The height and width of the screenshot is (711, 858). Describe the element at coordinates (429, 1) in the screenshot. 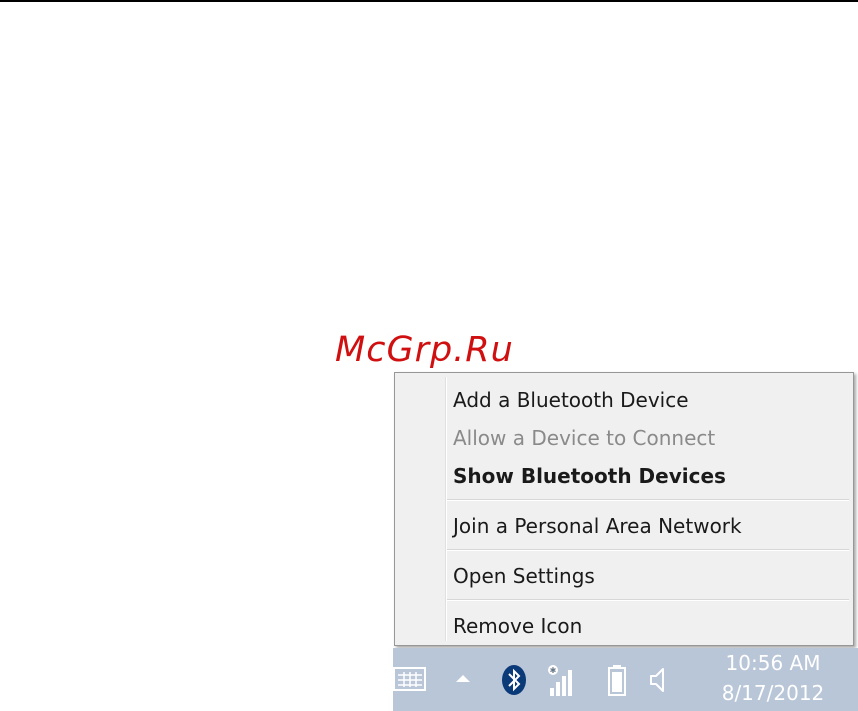

I see `top-rule` at that location.